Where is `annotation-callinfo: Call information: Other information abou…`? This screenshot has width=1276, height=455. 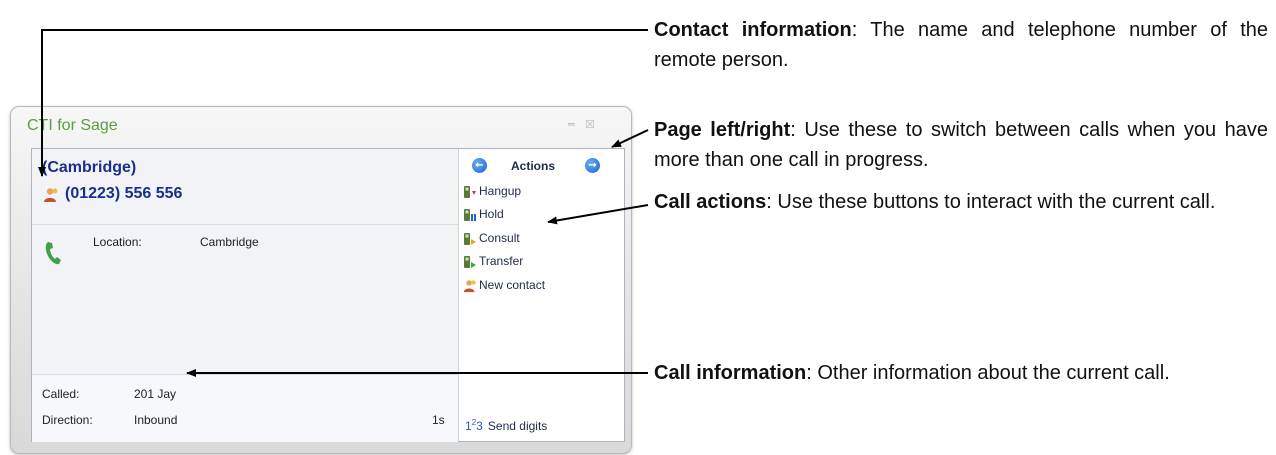
annotation-callinfo: Call information: Other information abou… is located at coordinates (912, 373).